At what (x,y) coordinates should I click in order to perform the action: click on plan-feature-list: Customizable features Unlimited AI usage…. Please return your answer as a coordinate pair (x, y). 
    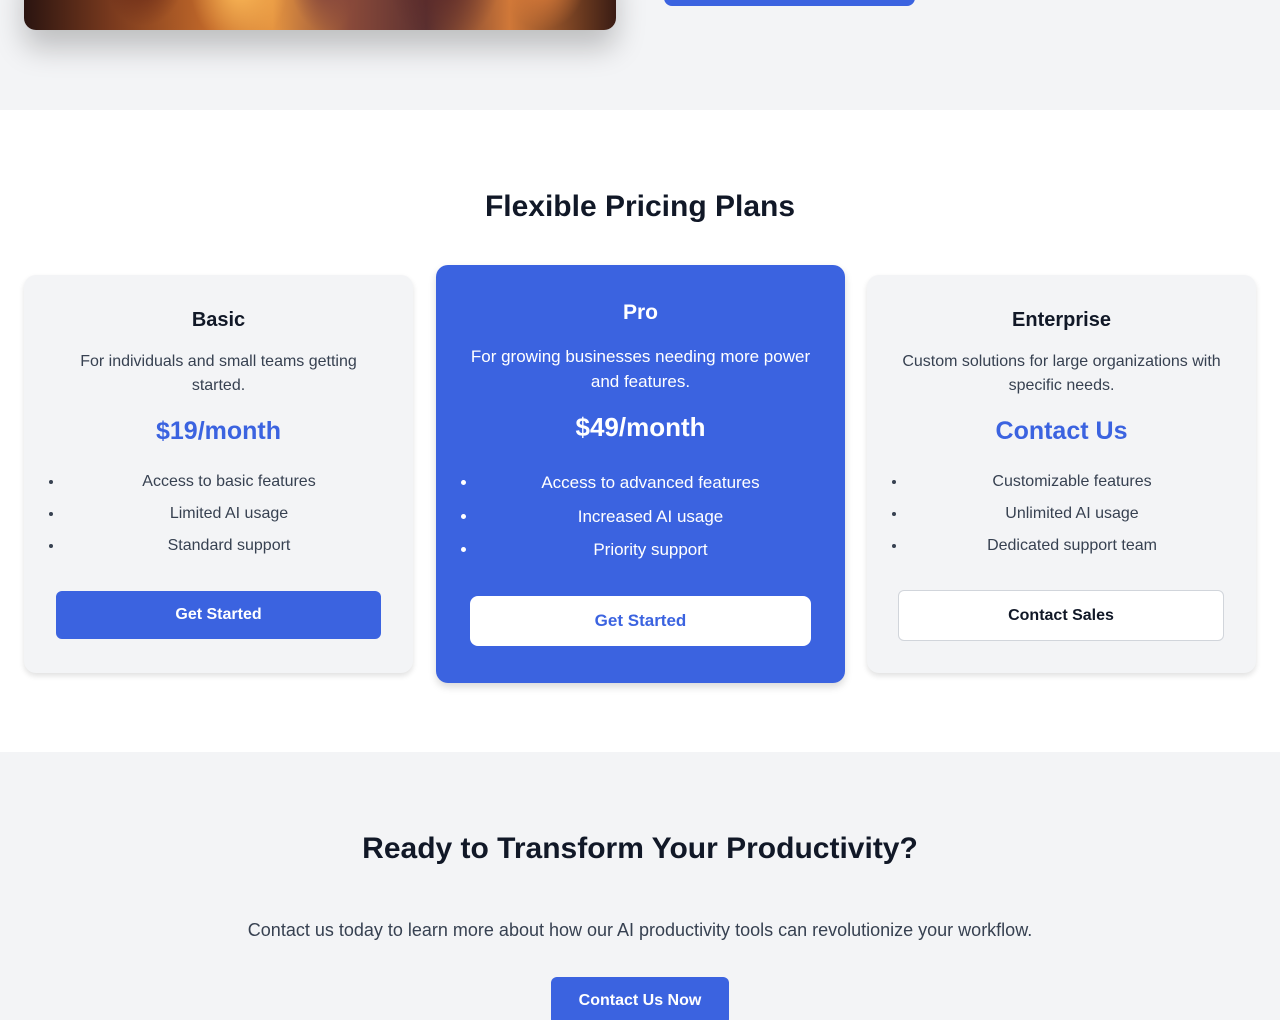
    Looking at the image, I should click on (1072, 514).